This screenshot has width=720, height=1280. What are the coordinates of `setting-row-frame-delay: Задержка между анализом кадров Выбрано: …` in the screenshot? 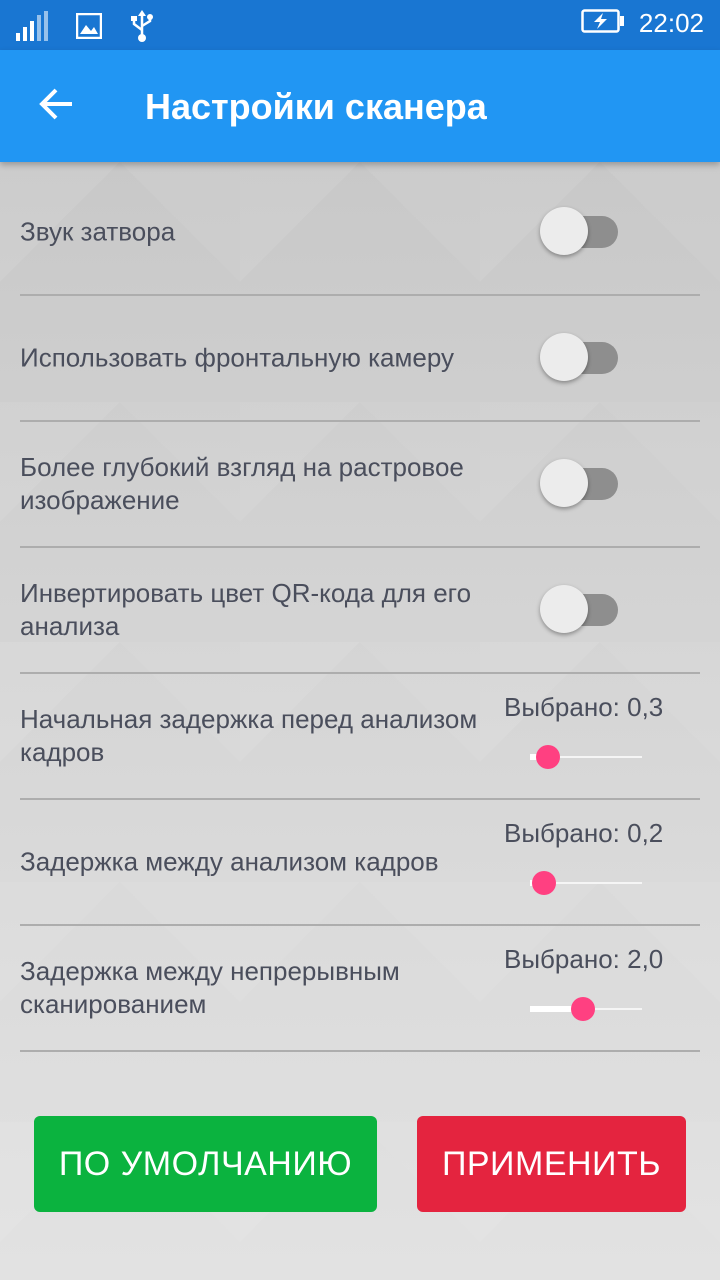 It's located at (360, 863).